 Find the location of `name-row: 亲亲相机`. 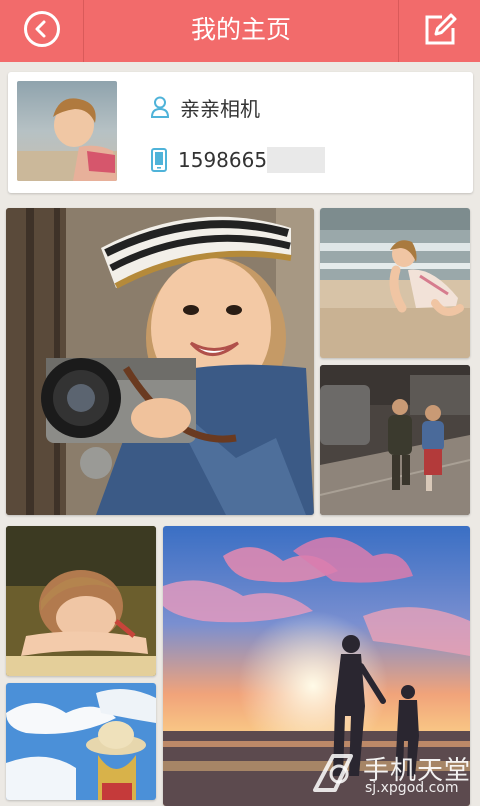

name-row: 亲亲相机 is located at coordinates (205, 107).